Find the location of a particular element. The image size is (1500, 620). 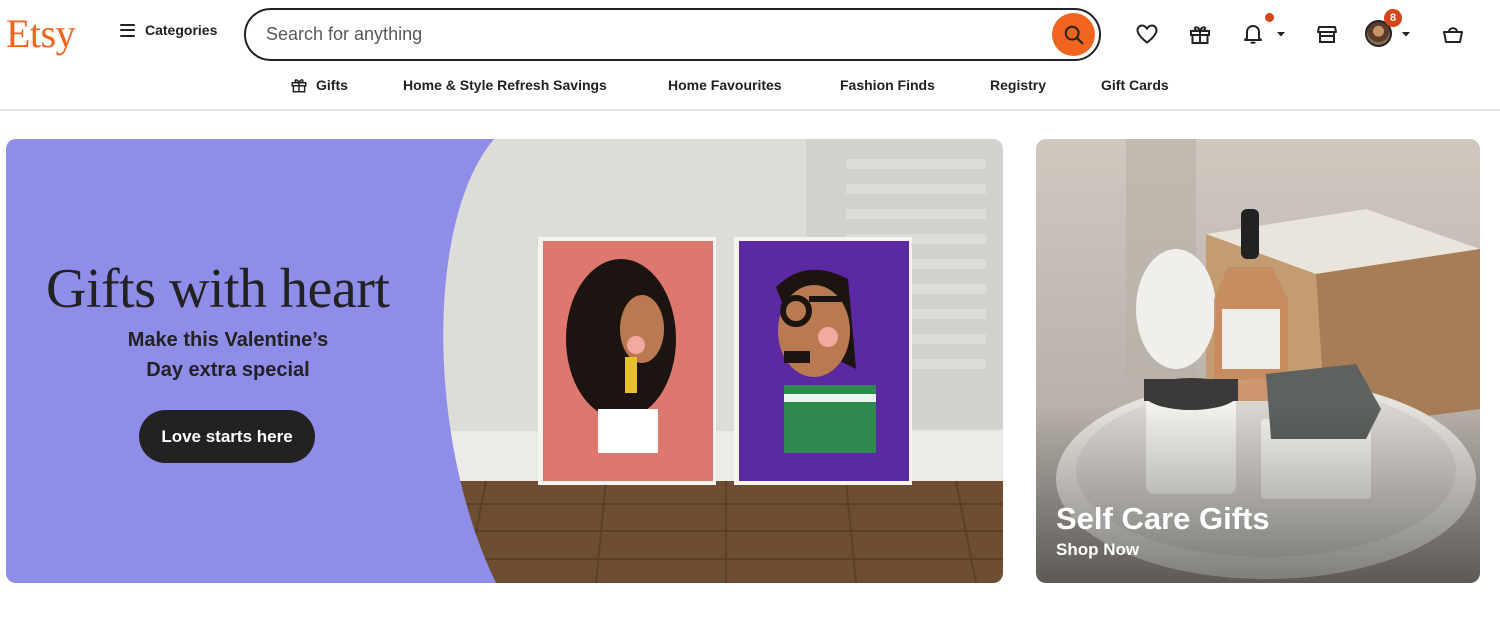

cart-button is located at coordinates (1453, 34).